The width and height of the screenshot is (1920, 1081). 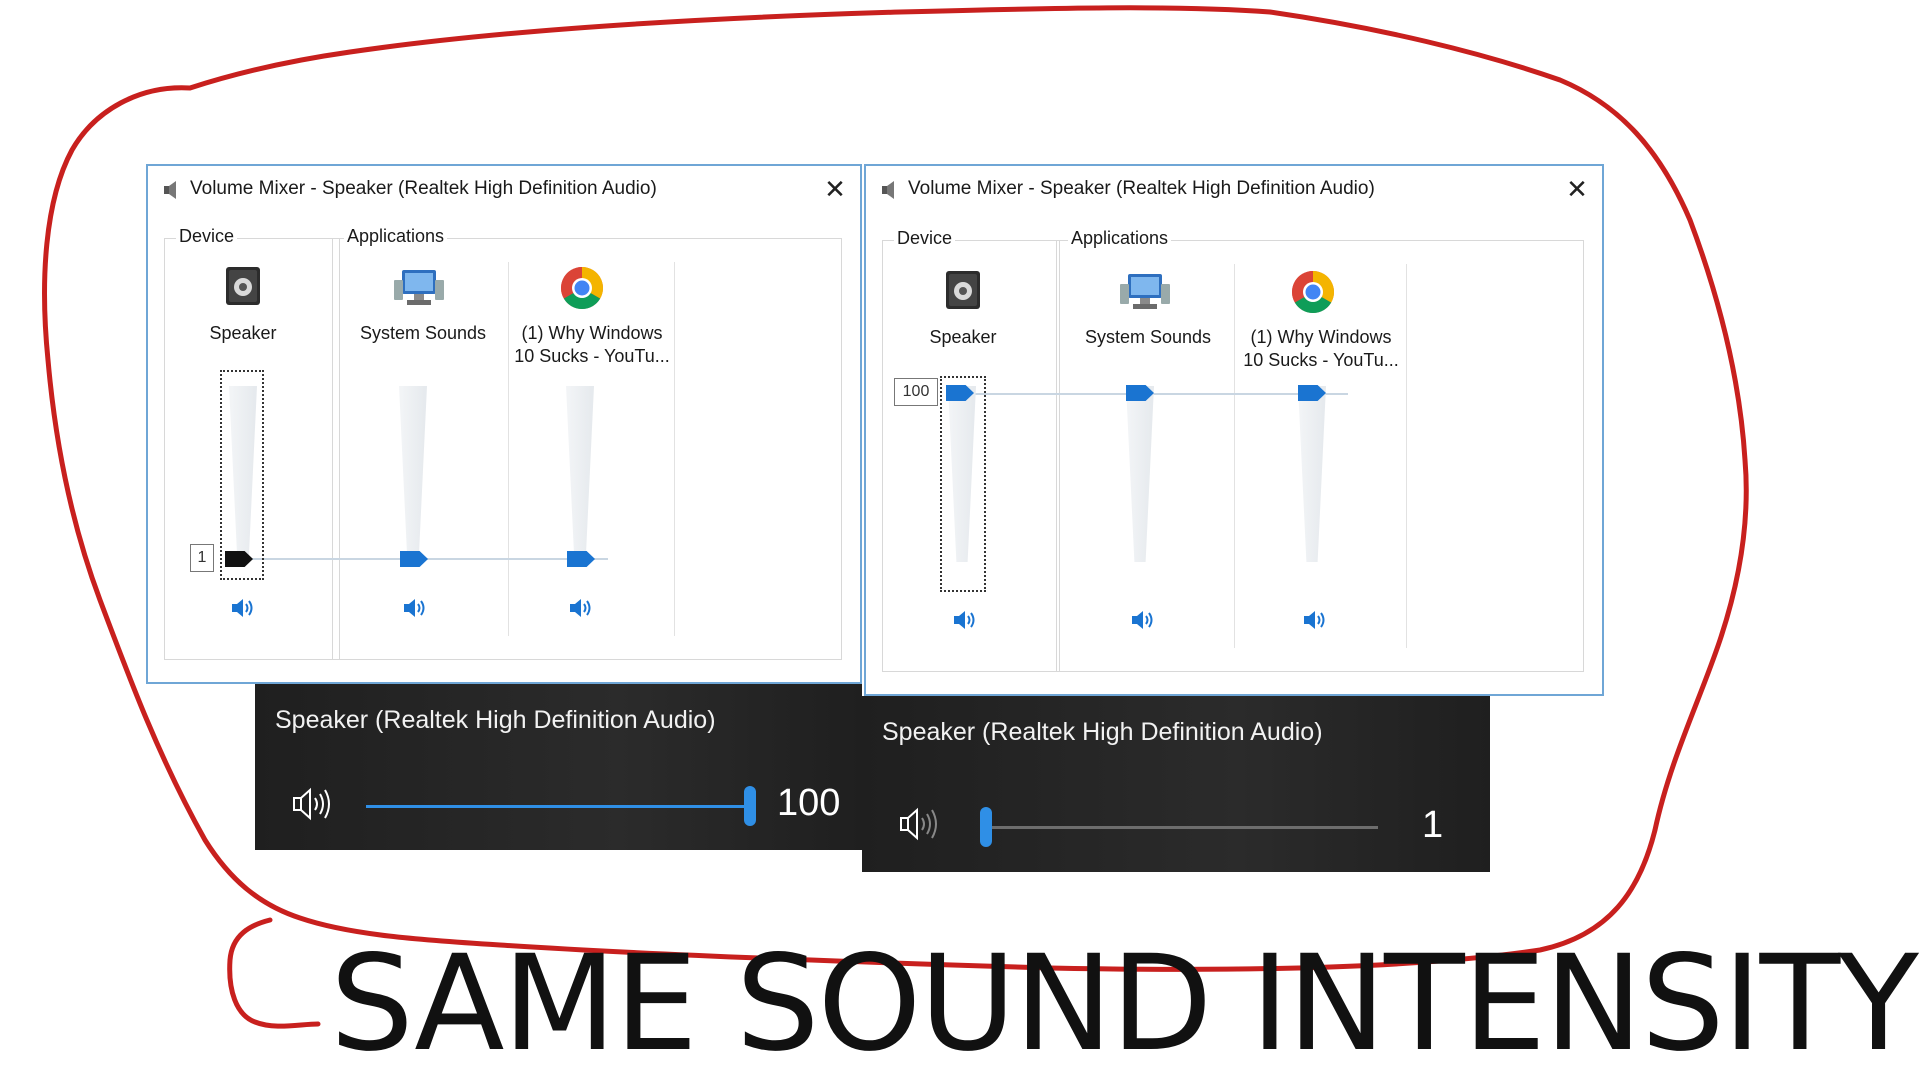 I want to click on device-level-value: 100, so click(x=916, y=392).